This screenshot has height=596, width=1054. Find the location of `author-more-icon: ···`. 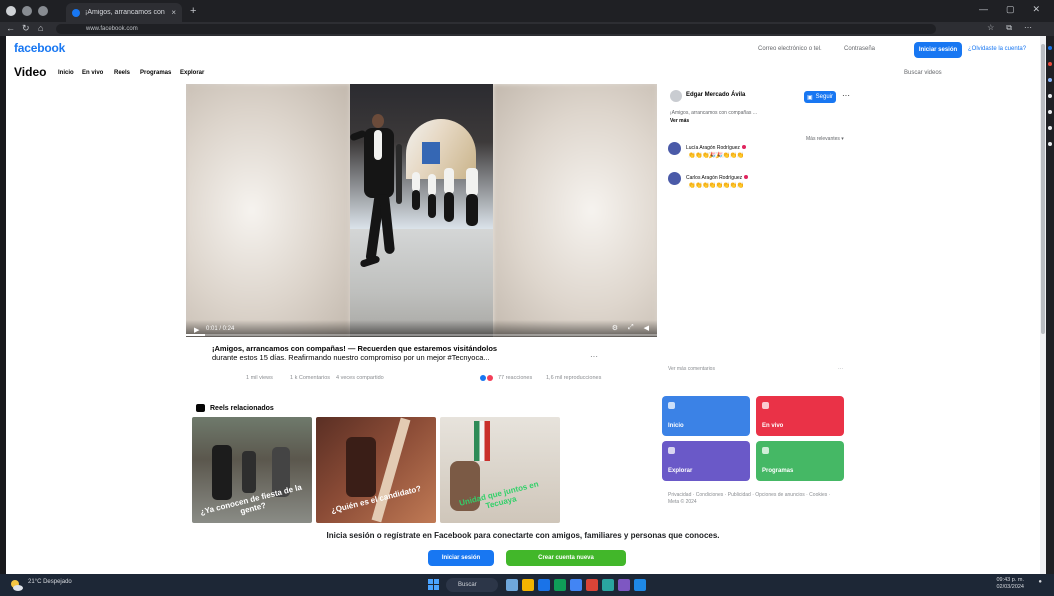

author-more-icon: ··· is located at coordinates (846, 95).